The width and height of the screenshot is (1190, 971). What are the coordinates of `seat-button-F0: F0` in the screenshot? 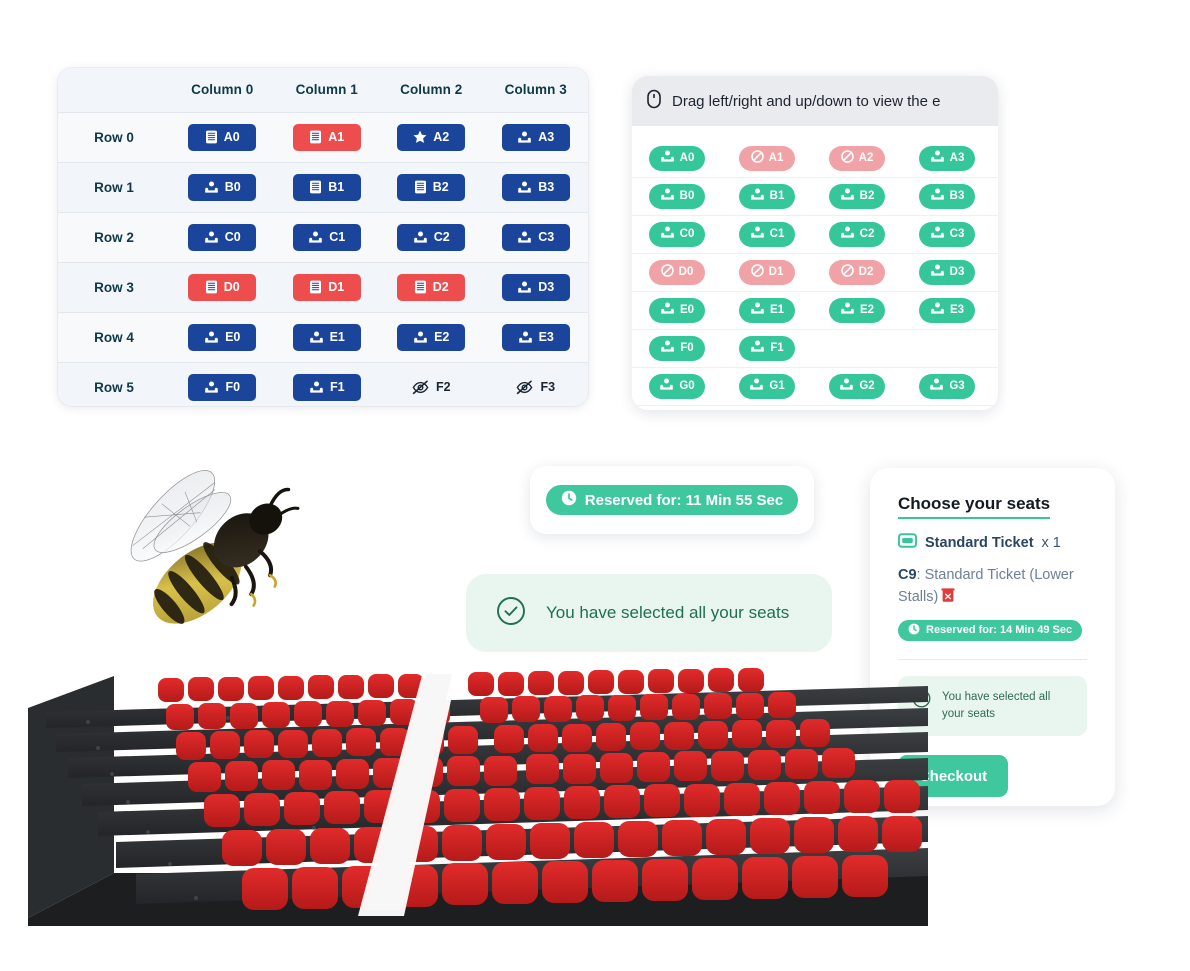 It's located at (222, 387).